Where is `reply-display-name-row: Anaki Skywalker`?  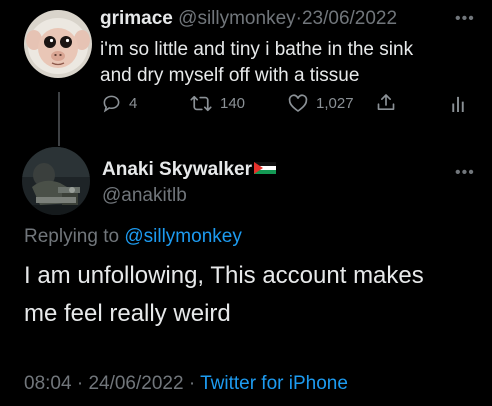
reply-display-name-row: Anaki Skywalker is located at coordinates (189, 170).